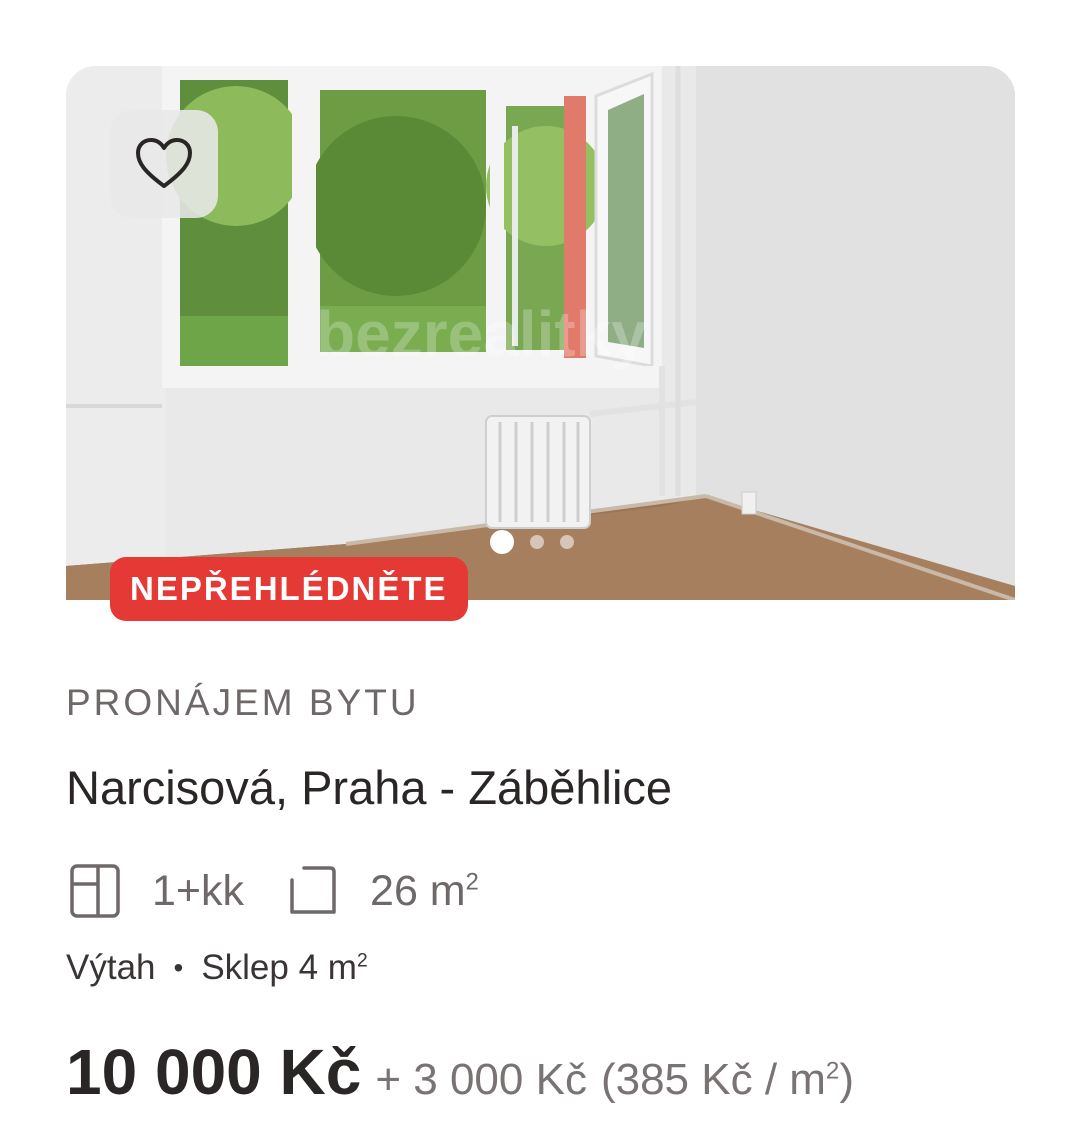 The image size is (1080, 1136). I want to click on listing-params: 1+kk 26 m2, so click(292, 891).